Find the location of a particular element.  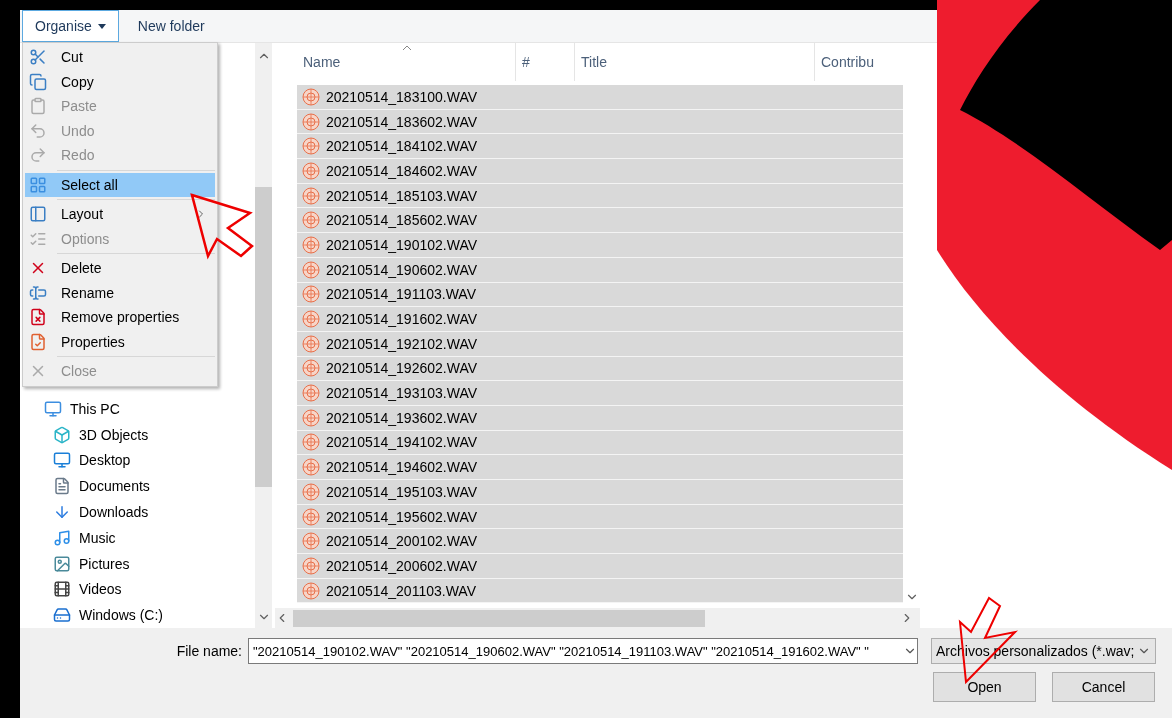

column-header: Title is located at coordinates (695, 62).